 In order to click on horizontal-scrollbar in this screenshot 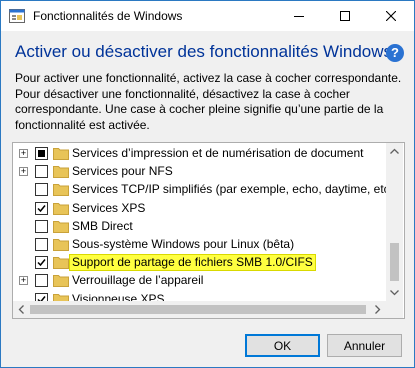, I will do `click(199, 309)`.